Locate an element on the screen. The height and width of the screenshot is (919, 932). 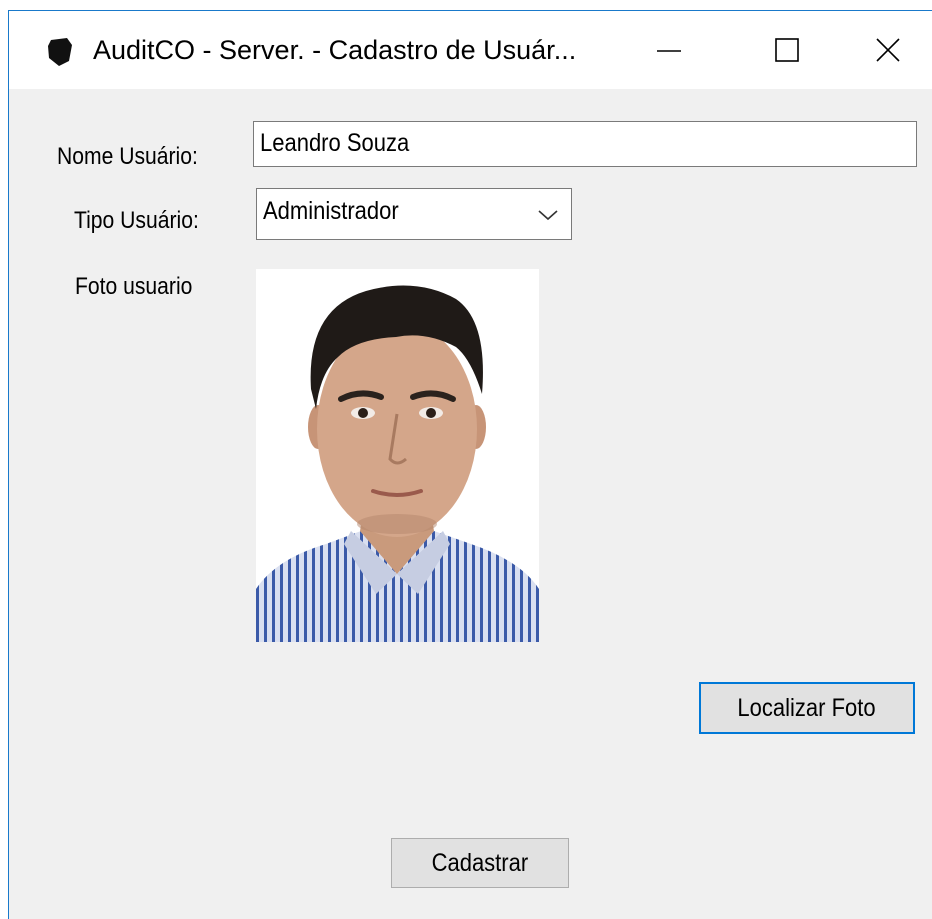
tipo-usuario-label: Tipo Usuário: is located at coordinates (136, 220).